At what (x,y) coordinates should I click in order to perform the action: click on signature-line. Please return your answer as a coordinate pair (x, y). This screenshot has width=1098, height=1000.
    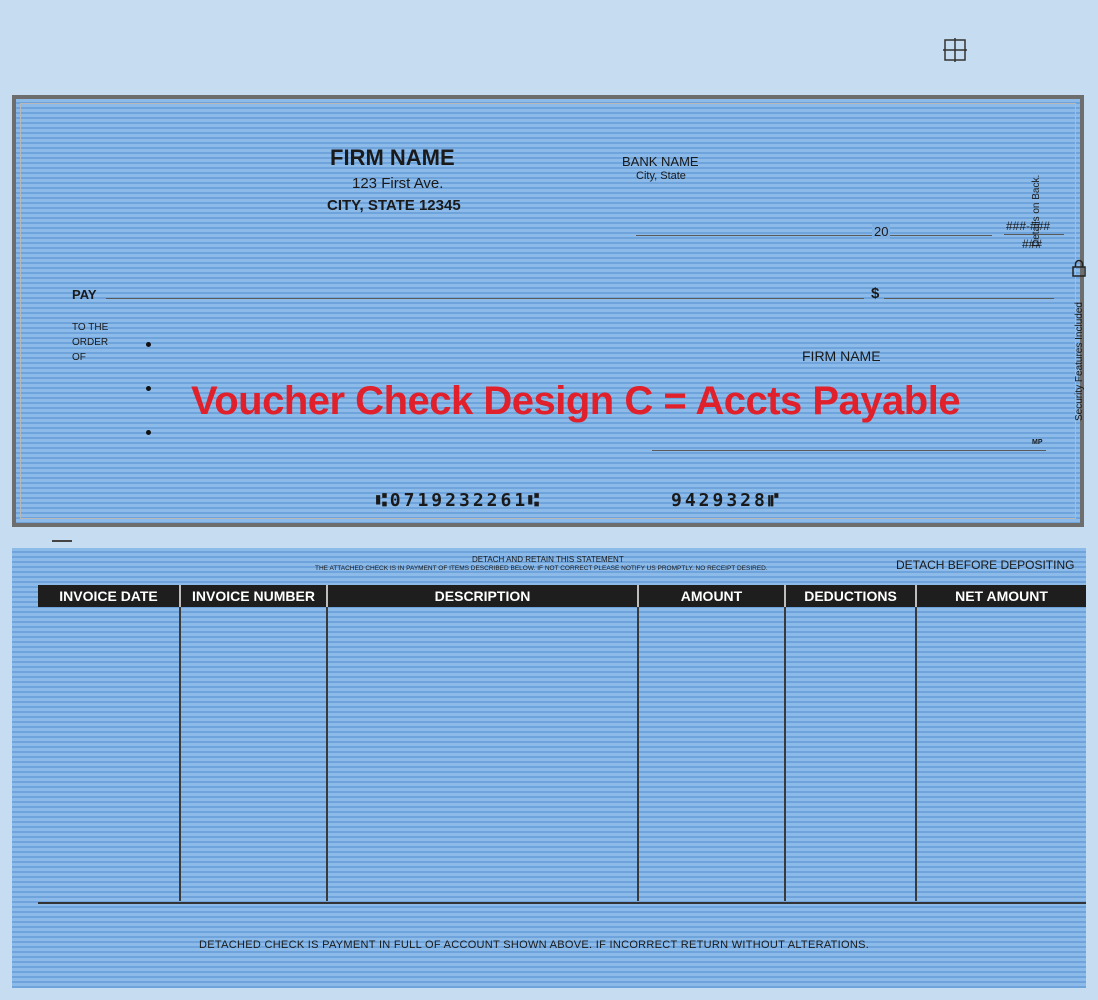
    Looking at the image, I should click on (849, 450).